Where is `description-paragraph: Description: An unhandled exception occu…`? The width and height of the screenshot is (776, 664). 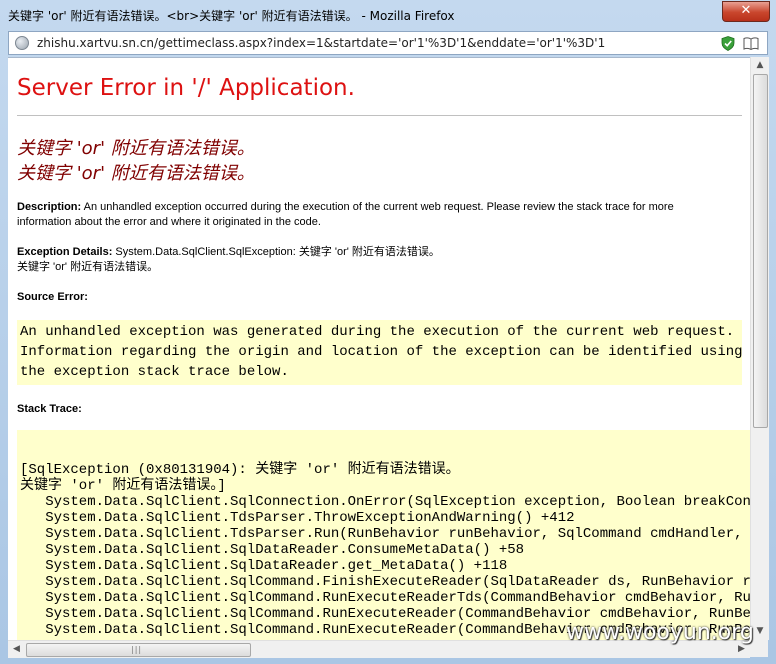 description-paragraph: Description: An unhandled exception occu… is located at coordinates (367, 215).